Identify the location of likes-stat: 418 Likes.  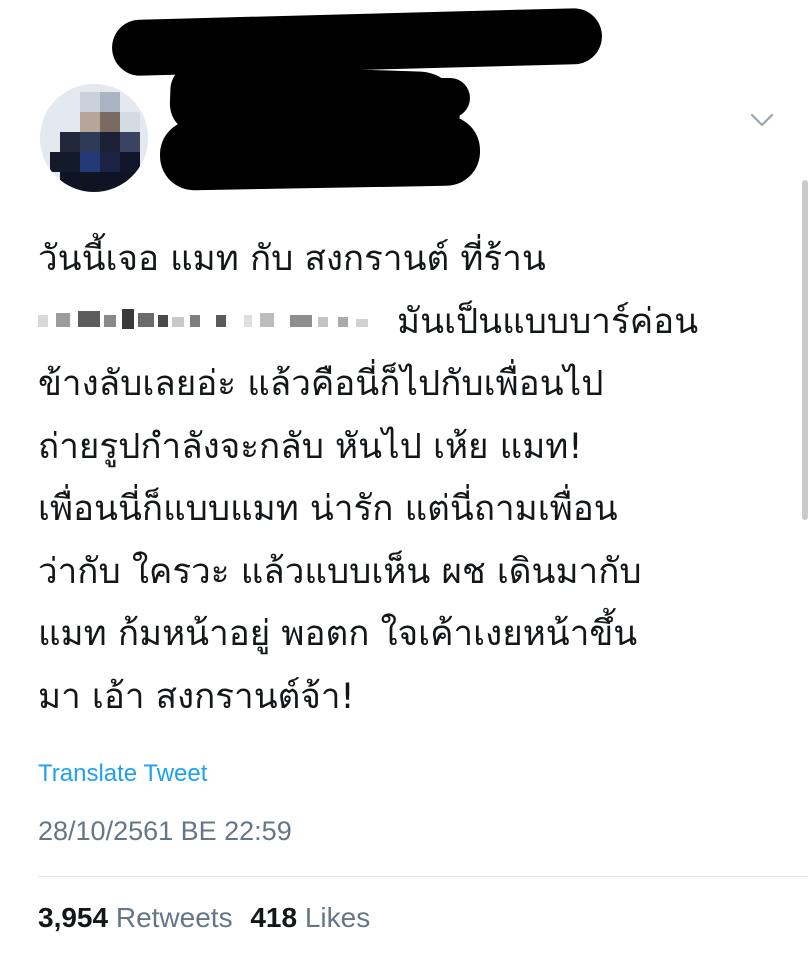
(310, 917).